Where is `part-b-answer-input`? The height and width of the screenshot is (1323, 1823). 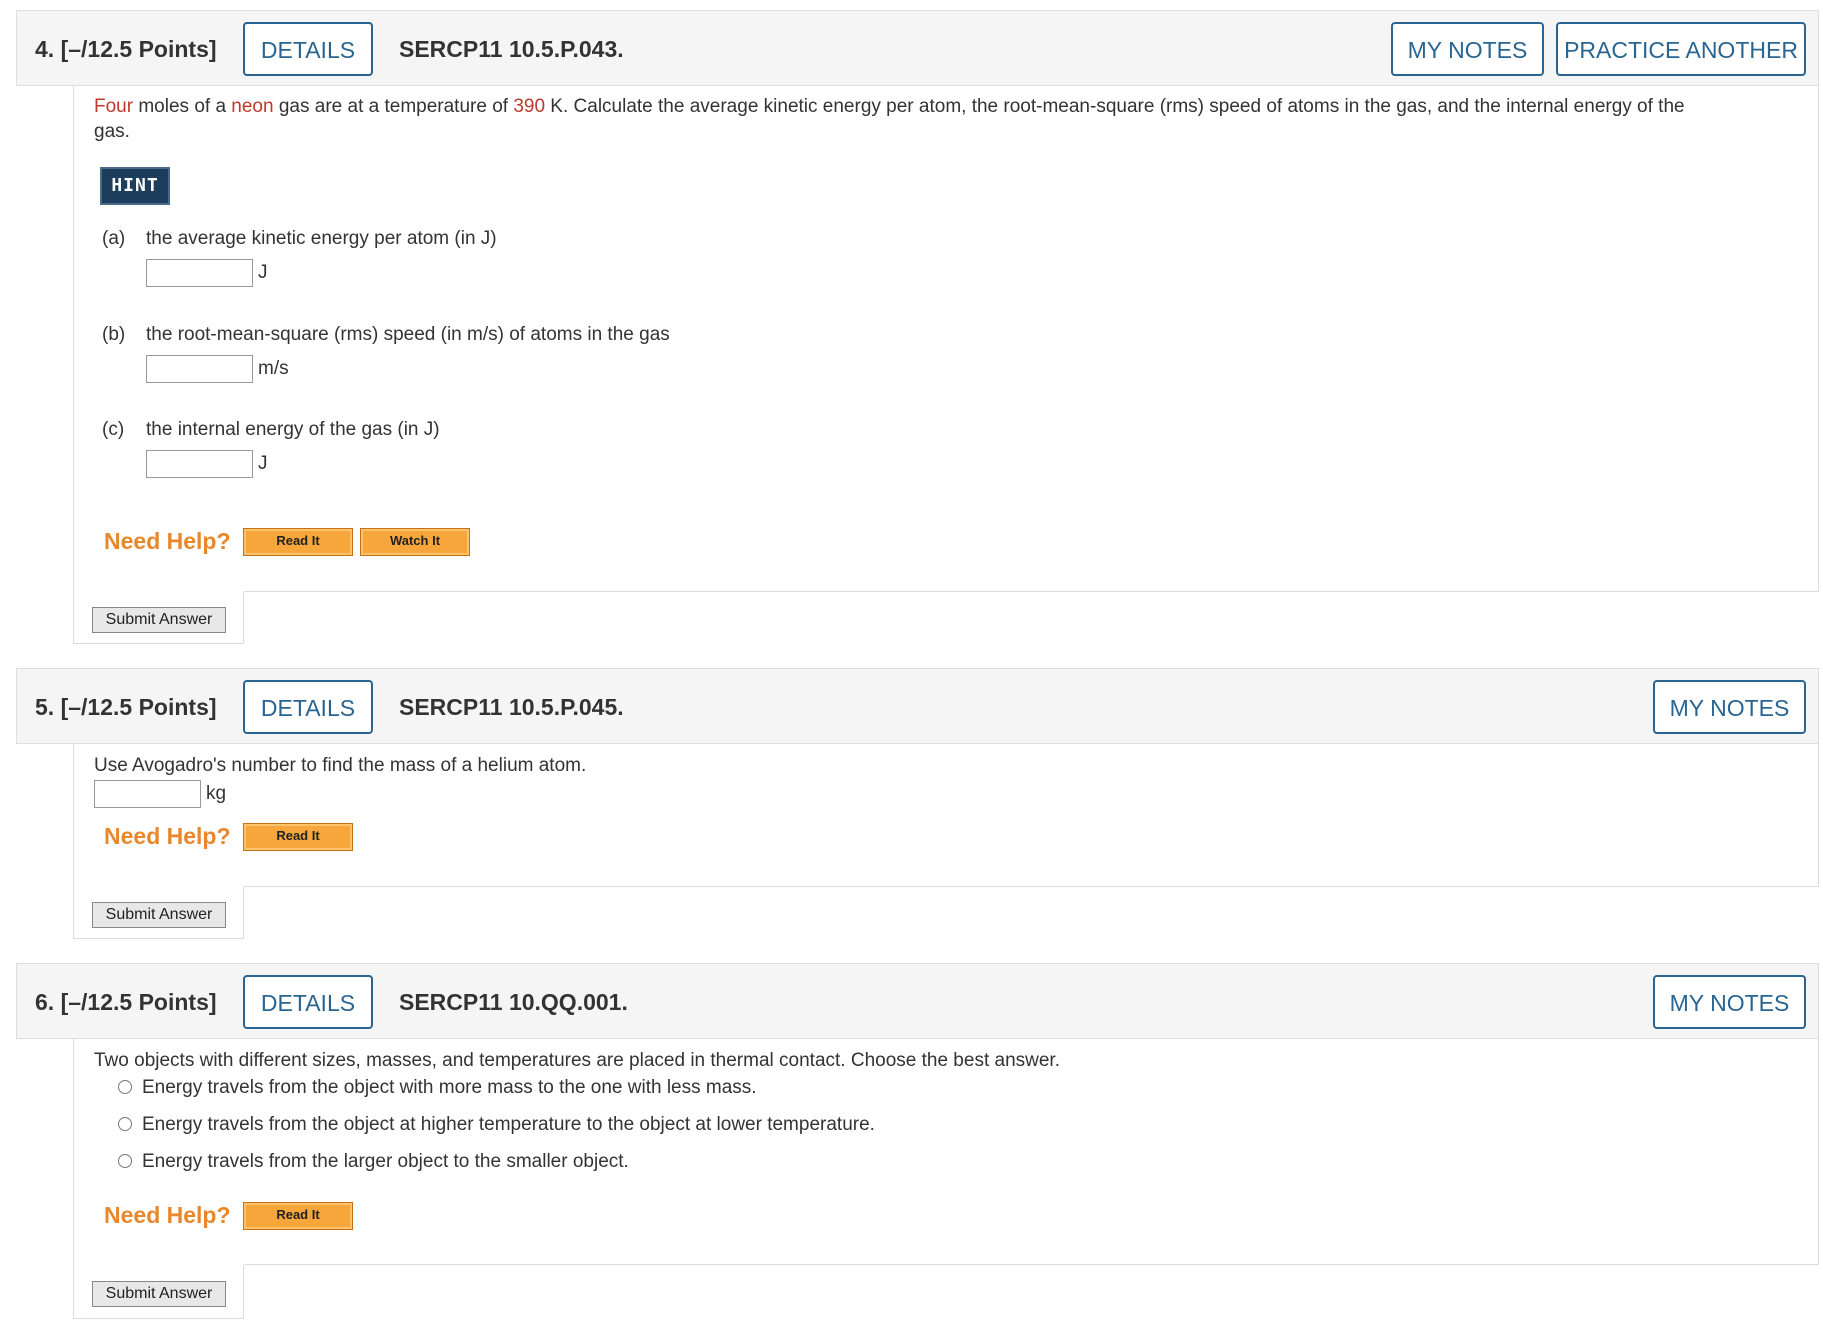
part-b-answer-input is located at coordinates (199, 369).